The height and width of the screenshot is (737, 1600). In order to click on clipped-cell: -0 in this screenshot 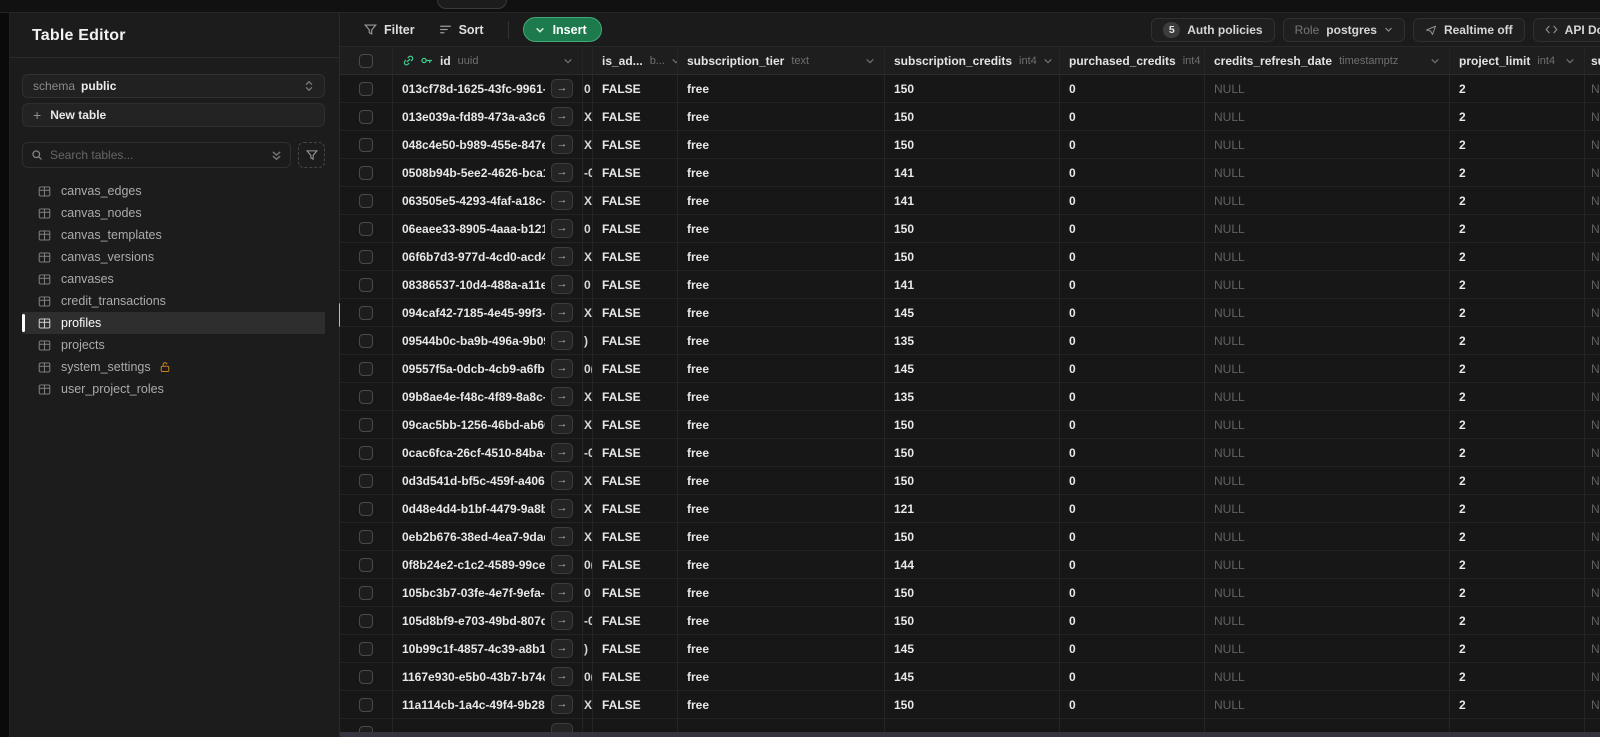, I will do `click(588, 452)`.